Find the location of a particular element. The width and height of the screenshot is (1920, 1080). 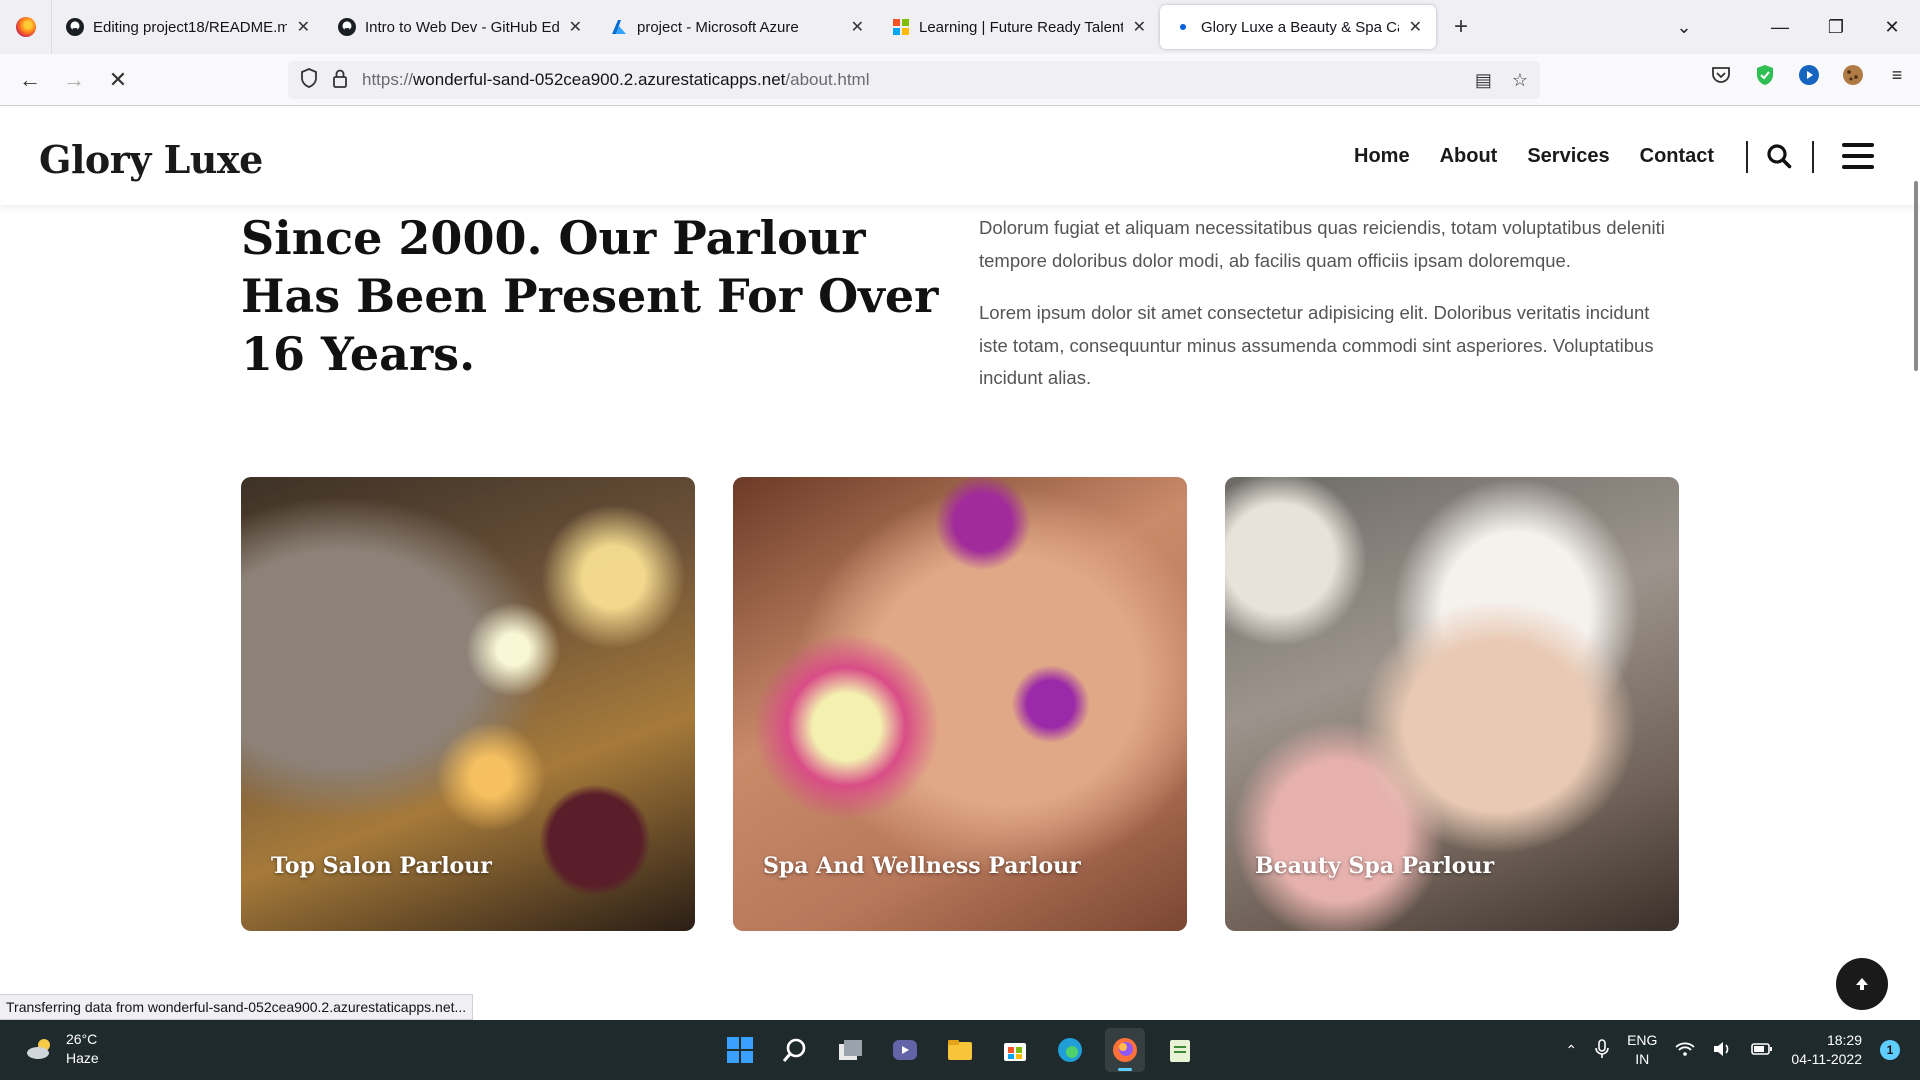

task-view-icon is located at coordinates (850, 1050).